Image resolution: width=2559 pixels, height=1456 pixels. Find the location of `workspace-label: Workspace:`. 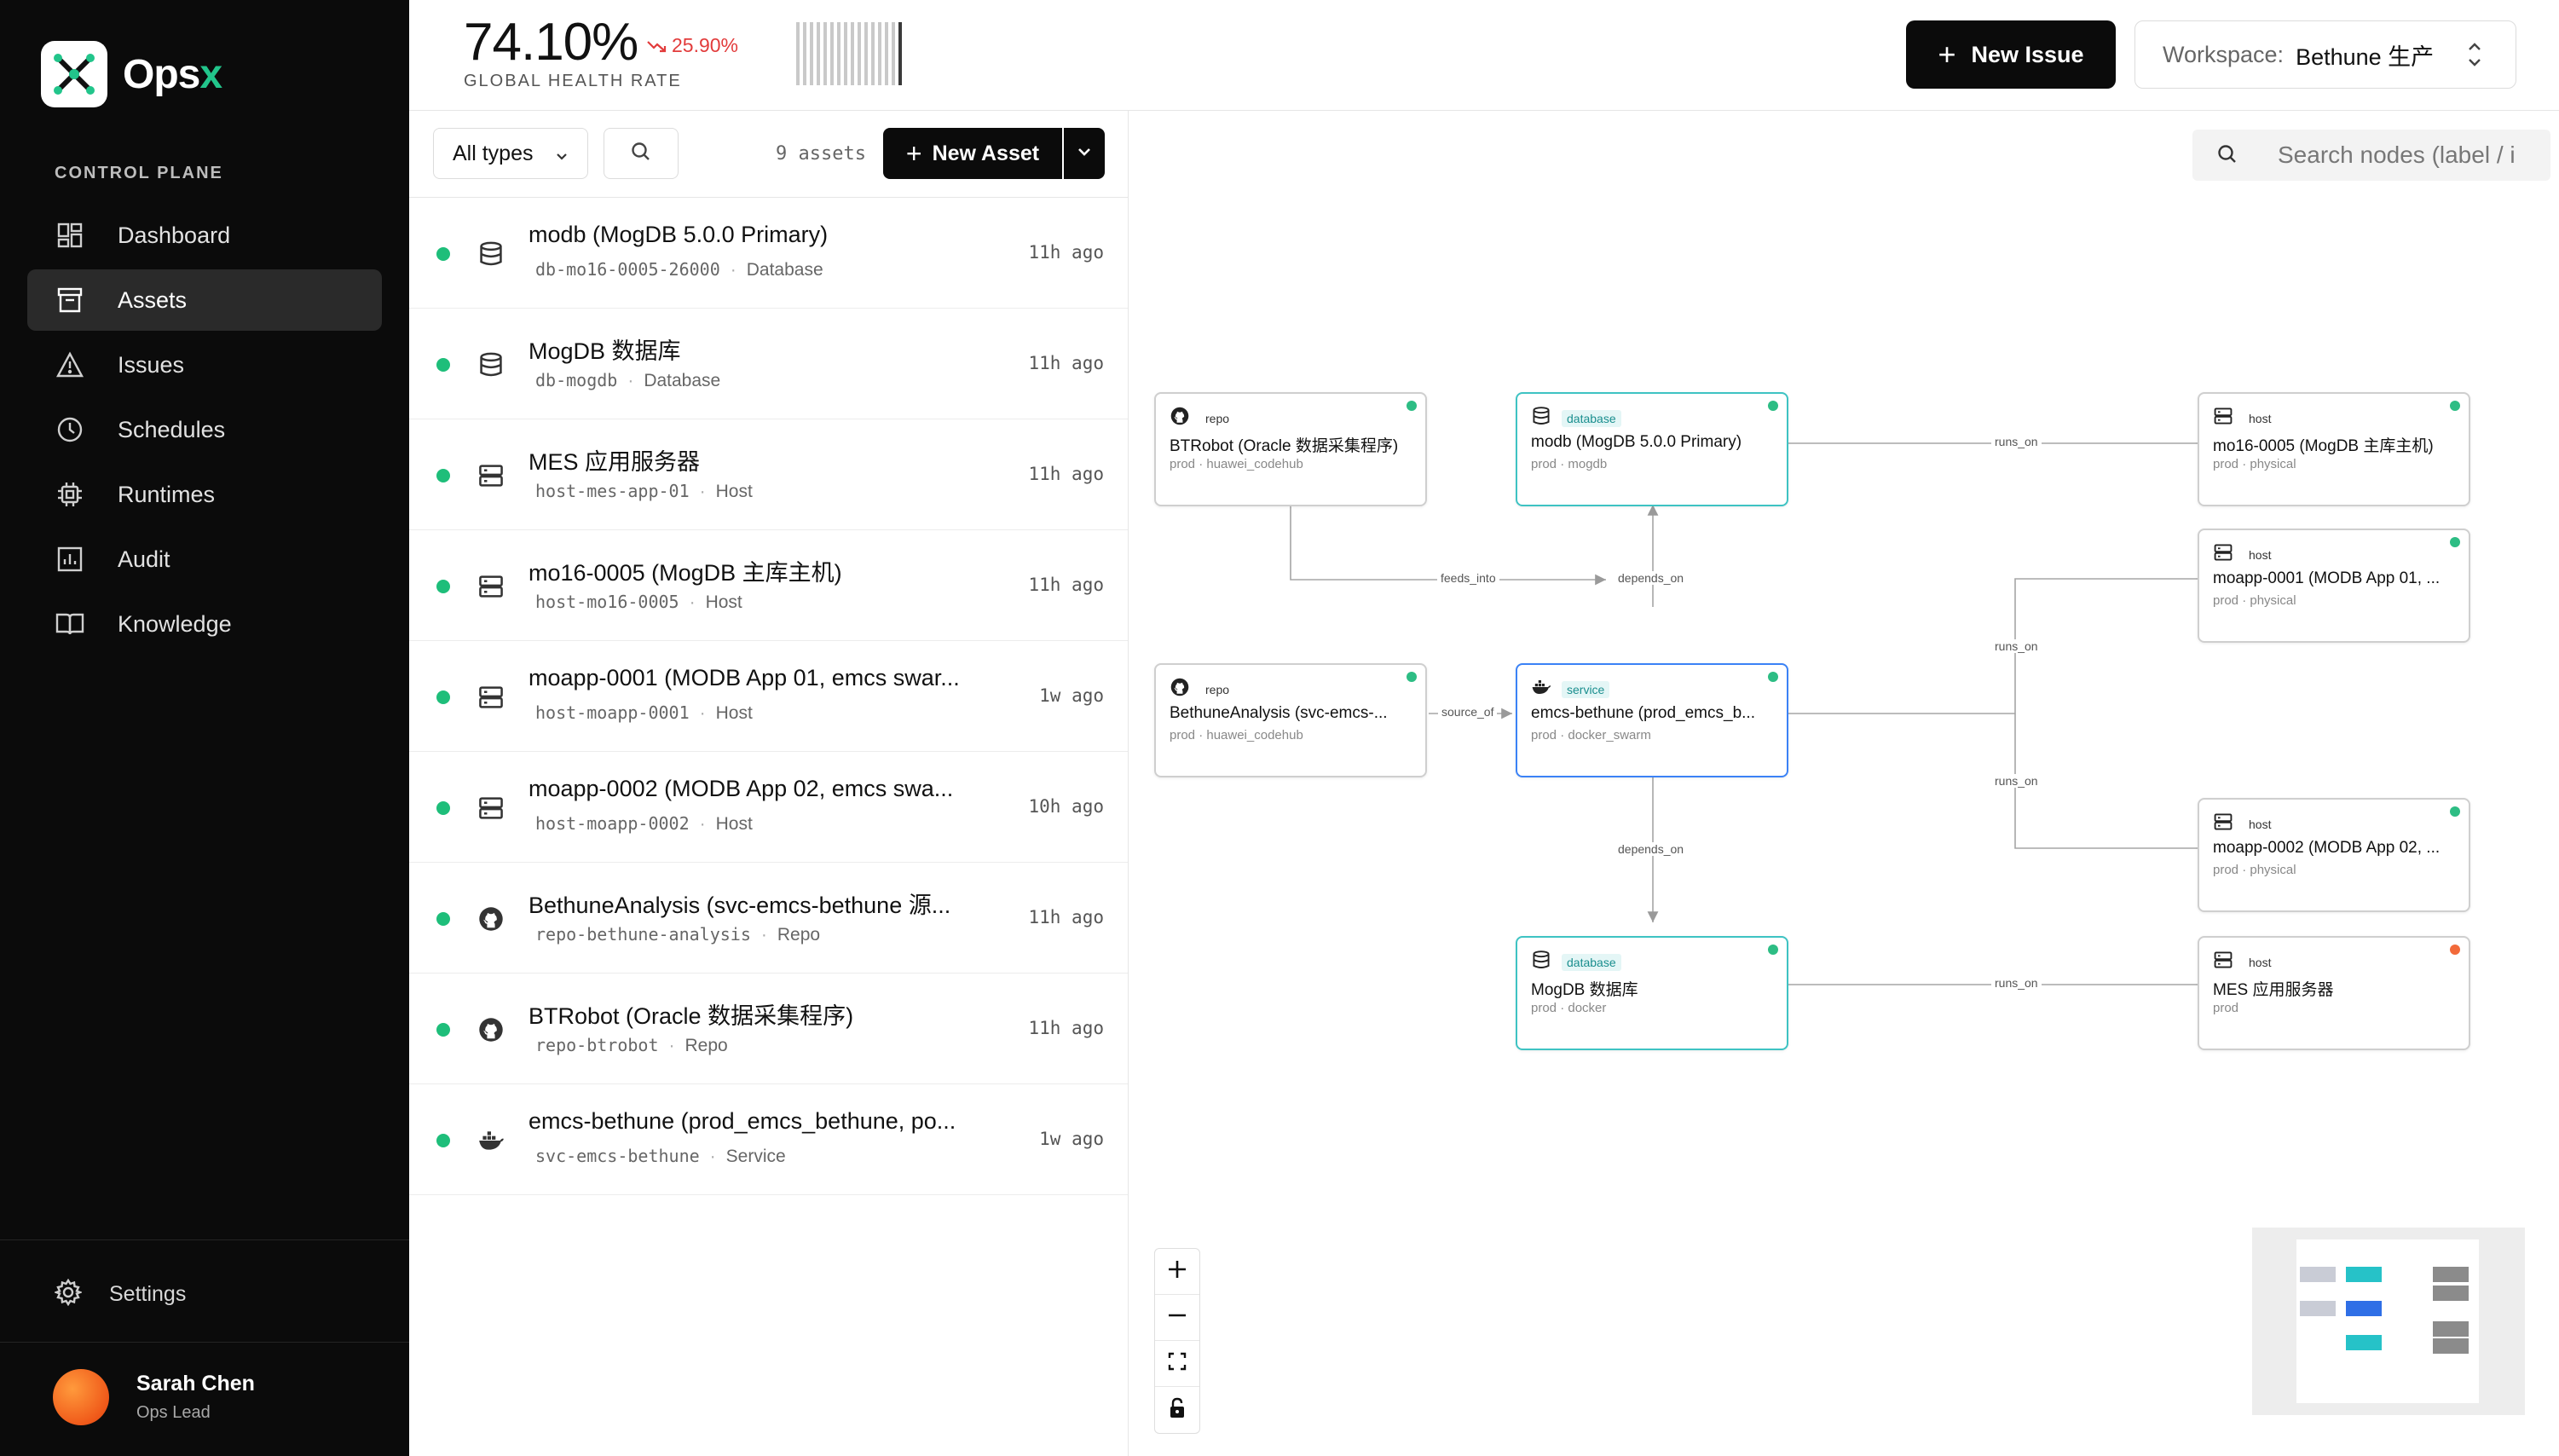

workspace-label: Workspace: is located at coordinates (2224, 54).